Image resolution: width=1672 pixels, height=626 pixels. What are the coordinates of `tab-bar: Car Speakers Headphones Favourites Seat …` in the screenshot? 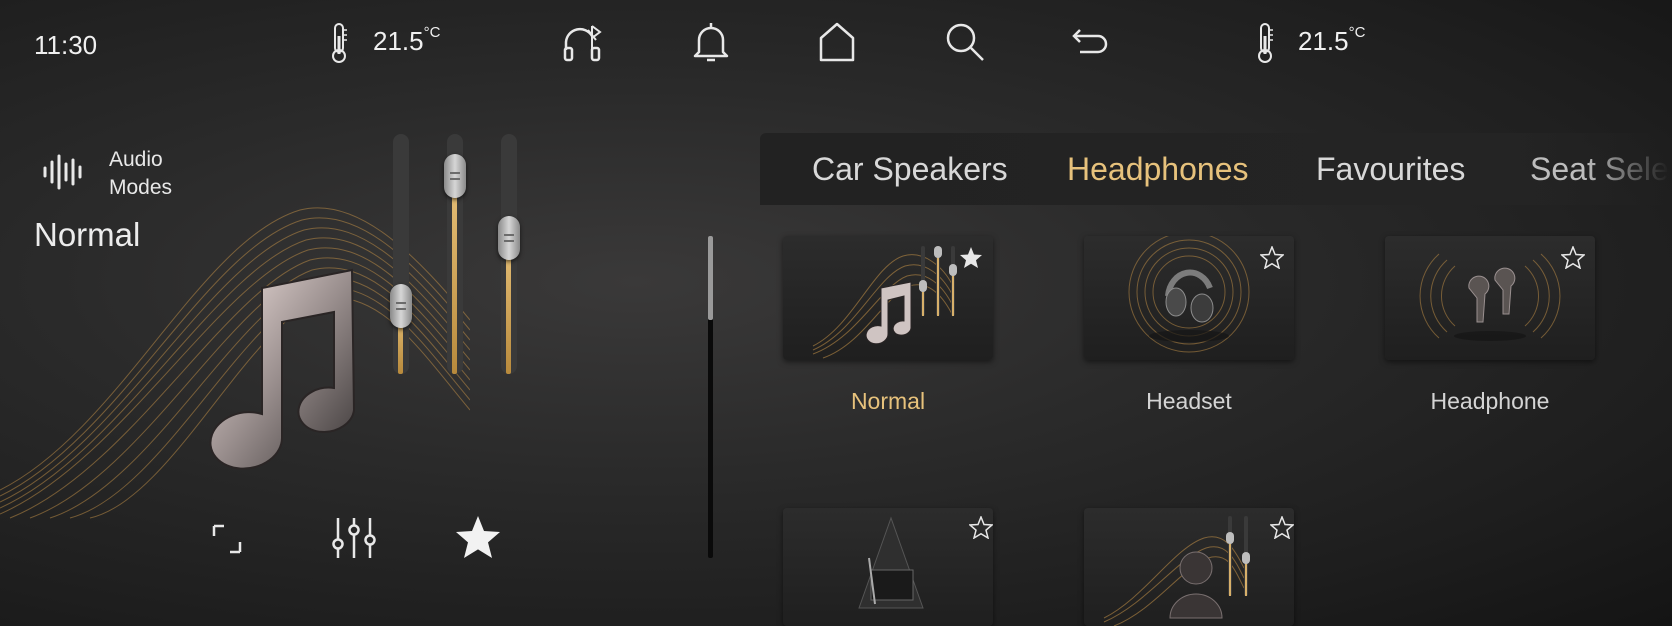 It's located at (1216, 169).